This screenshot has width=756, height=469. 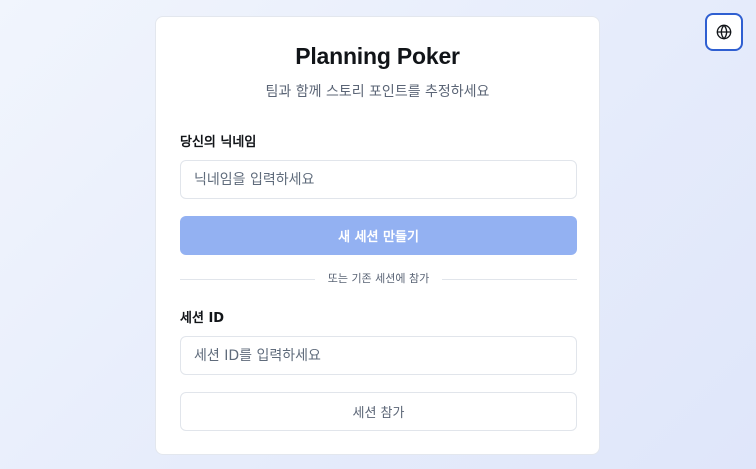 What do you see at coordinates (377, 92) in the screenshot?
I see `app-subtitle: 팀과 함께 스토리 포인트를 추정하세요` at bounding box center [377, 92].